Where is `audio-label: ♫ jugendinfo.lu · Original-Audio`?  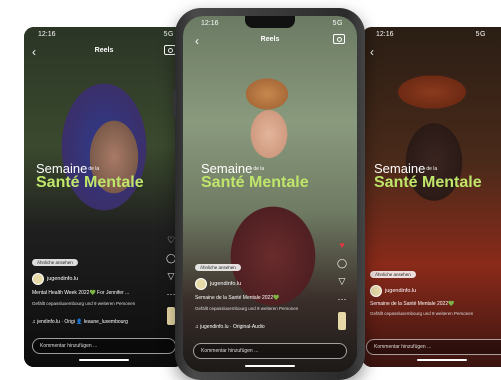 audio-label: ♫ jugendinfo.lu · Original-Audio is located at coordinates (230, 327).